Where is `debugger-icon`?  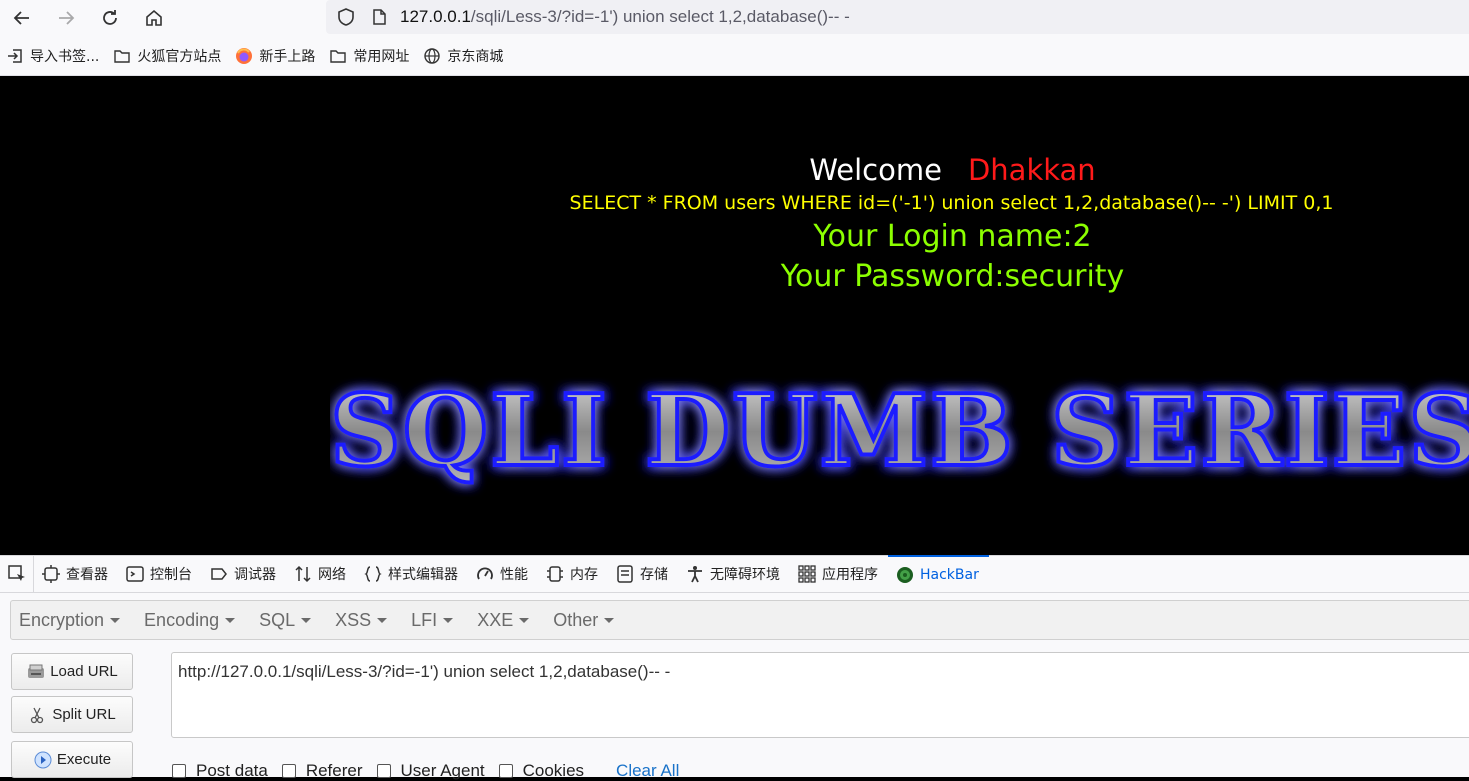
debugger-icon is located at coordinates (219, 574).